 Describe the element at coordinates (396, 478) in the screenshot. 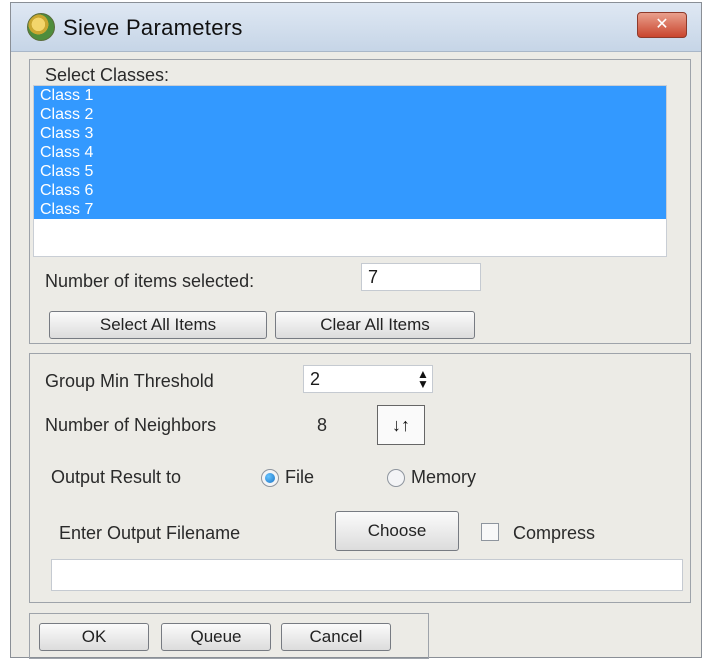

I see `output-memory-radio` at that location.